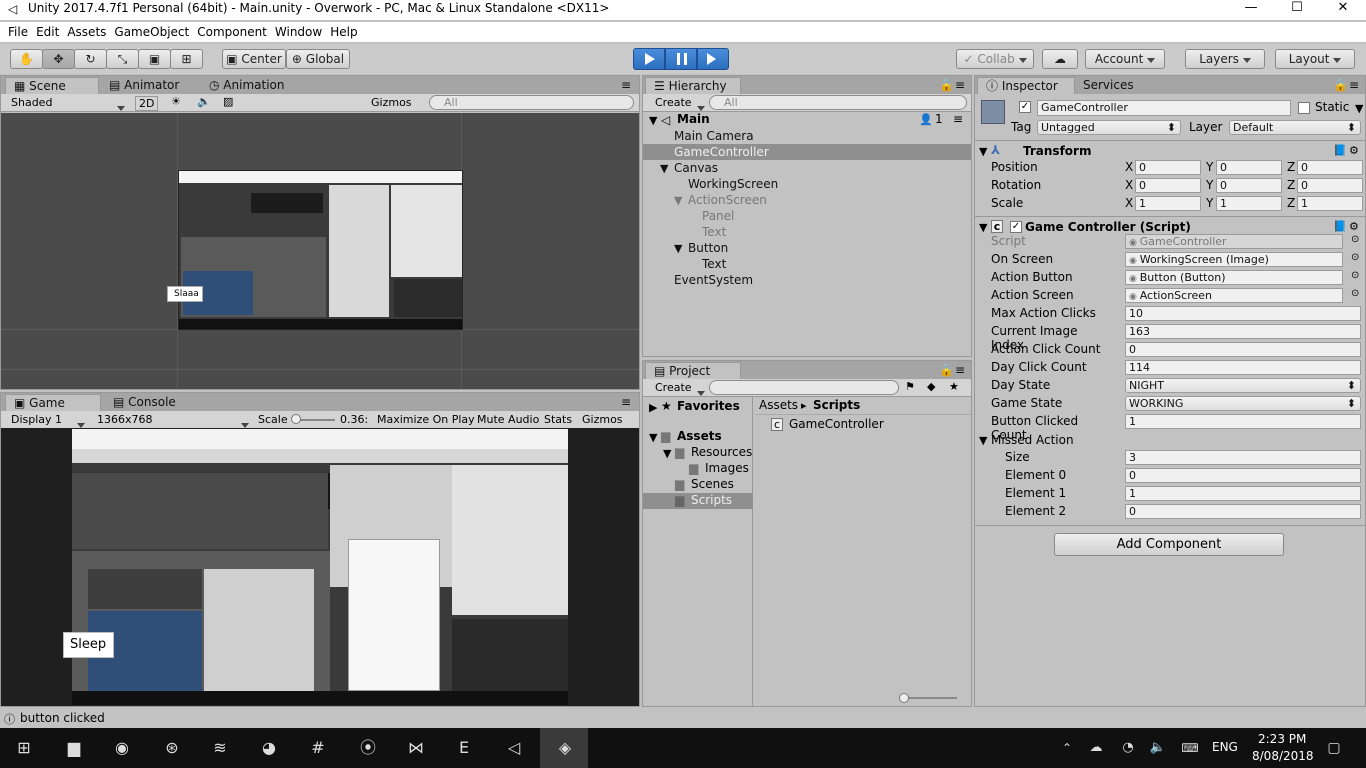 The width and height of the screenshot is (1366, 768). Describe the element at coordinates (531, 102) in the screenshot. I see `scene-search-input: All` at that location.